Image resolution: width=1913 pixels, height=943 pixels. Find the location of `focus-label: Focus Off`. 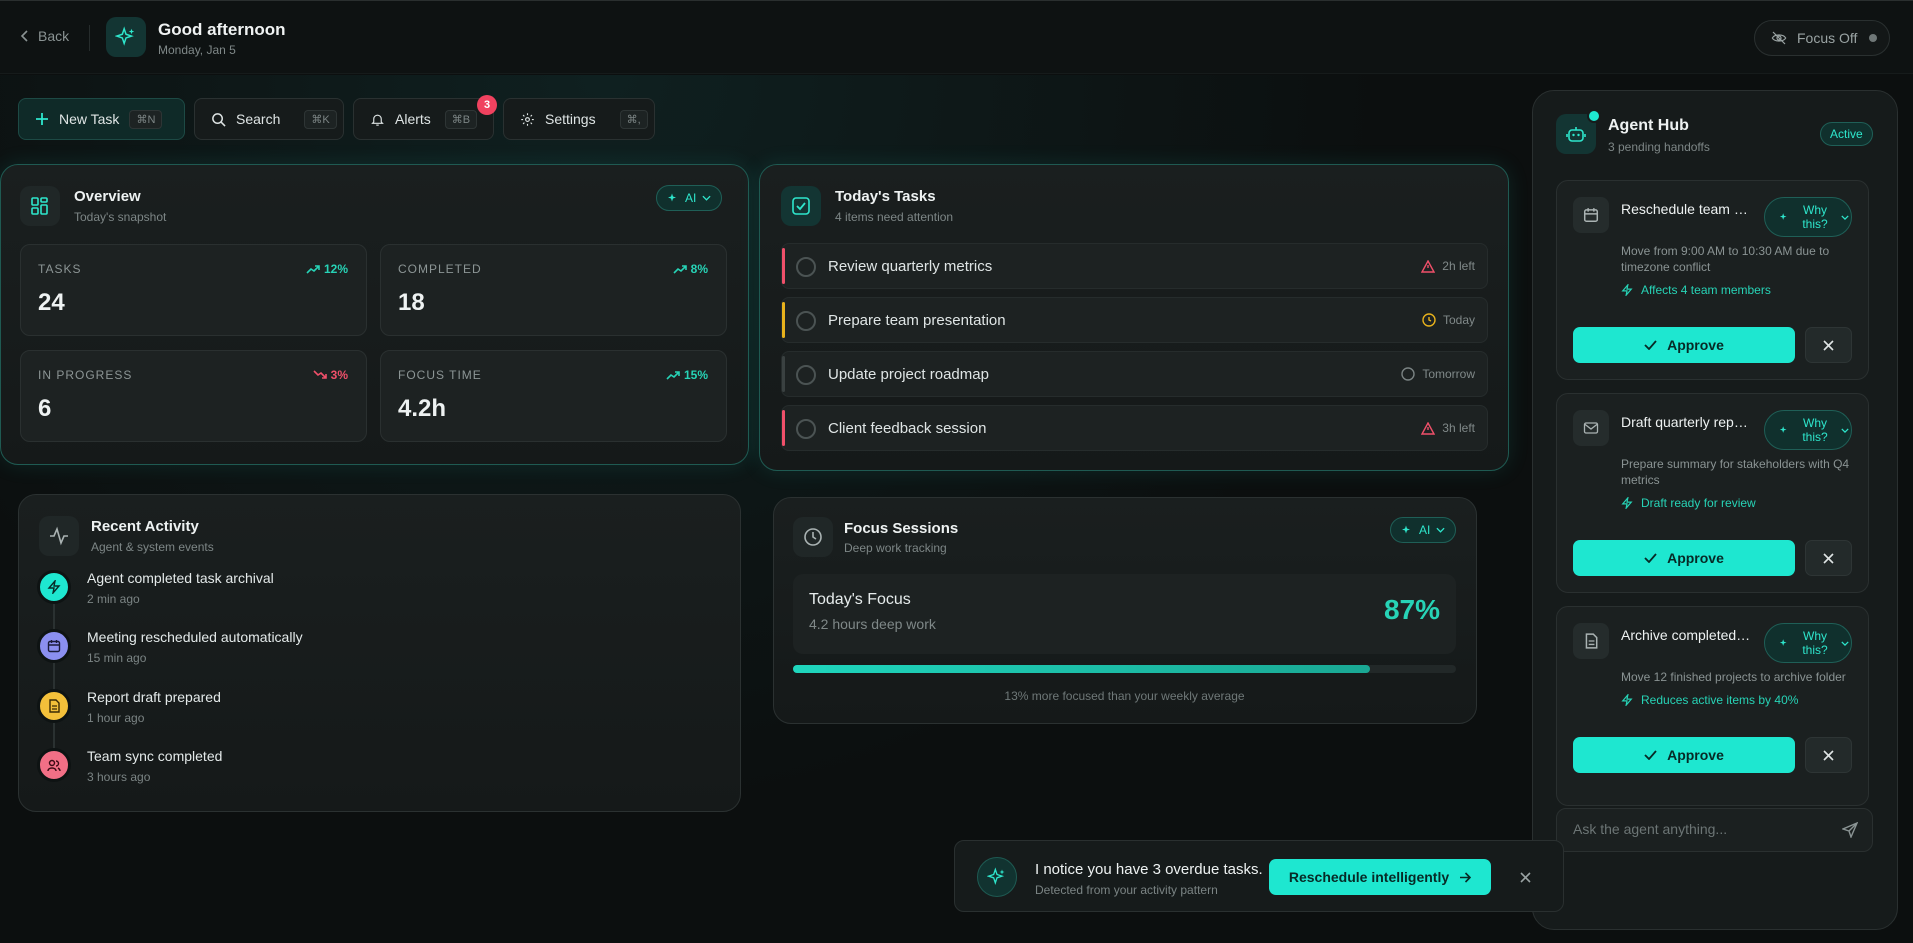

focus-label: Focus Off is located at coordinates (1827, 38).